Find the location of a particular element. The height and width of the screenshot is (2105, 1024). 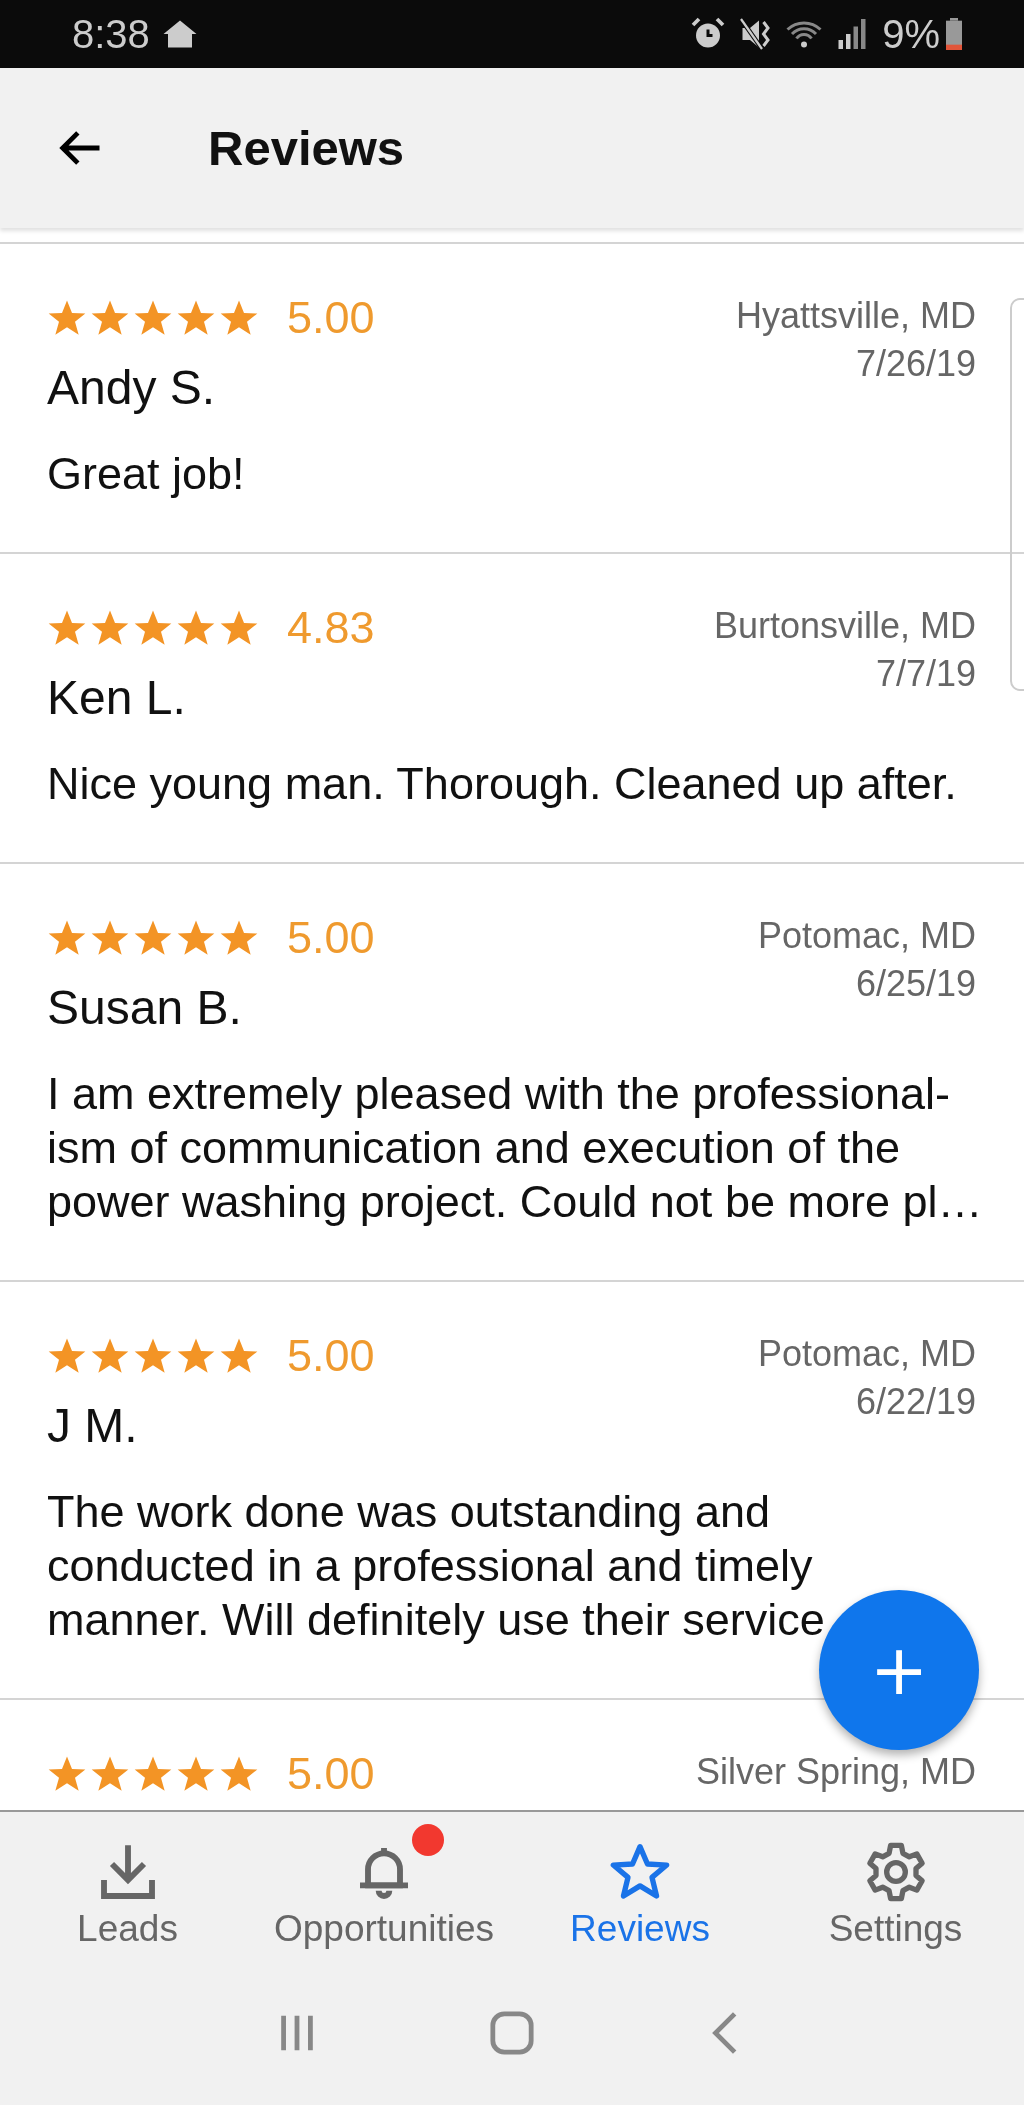

reviewer-name: J M. is located at coordinates (93, 1425).